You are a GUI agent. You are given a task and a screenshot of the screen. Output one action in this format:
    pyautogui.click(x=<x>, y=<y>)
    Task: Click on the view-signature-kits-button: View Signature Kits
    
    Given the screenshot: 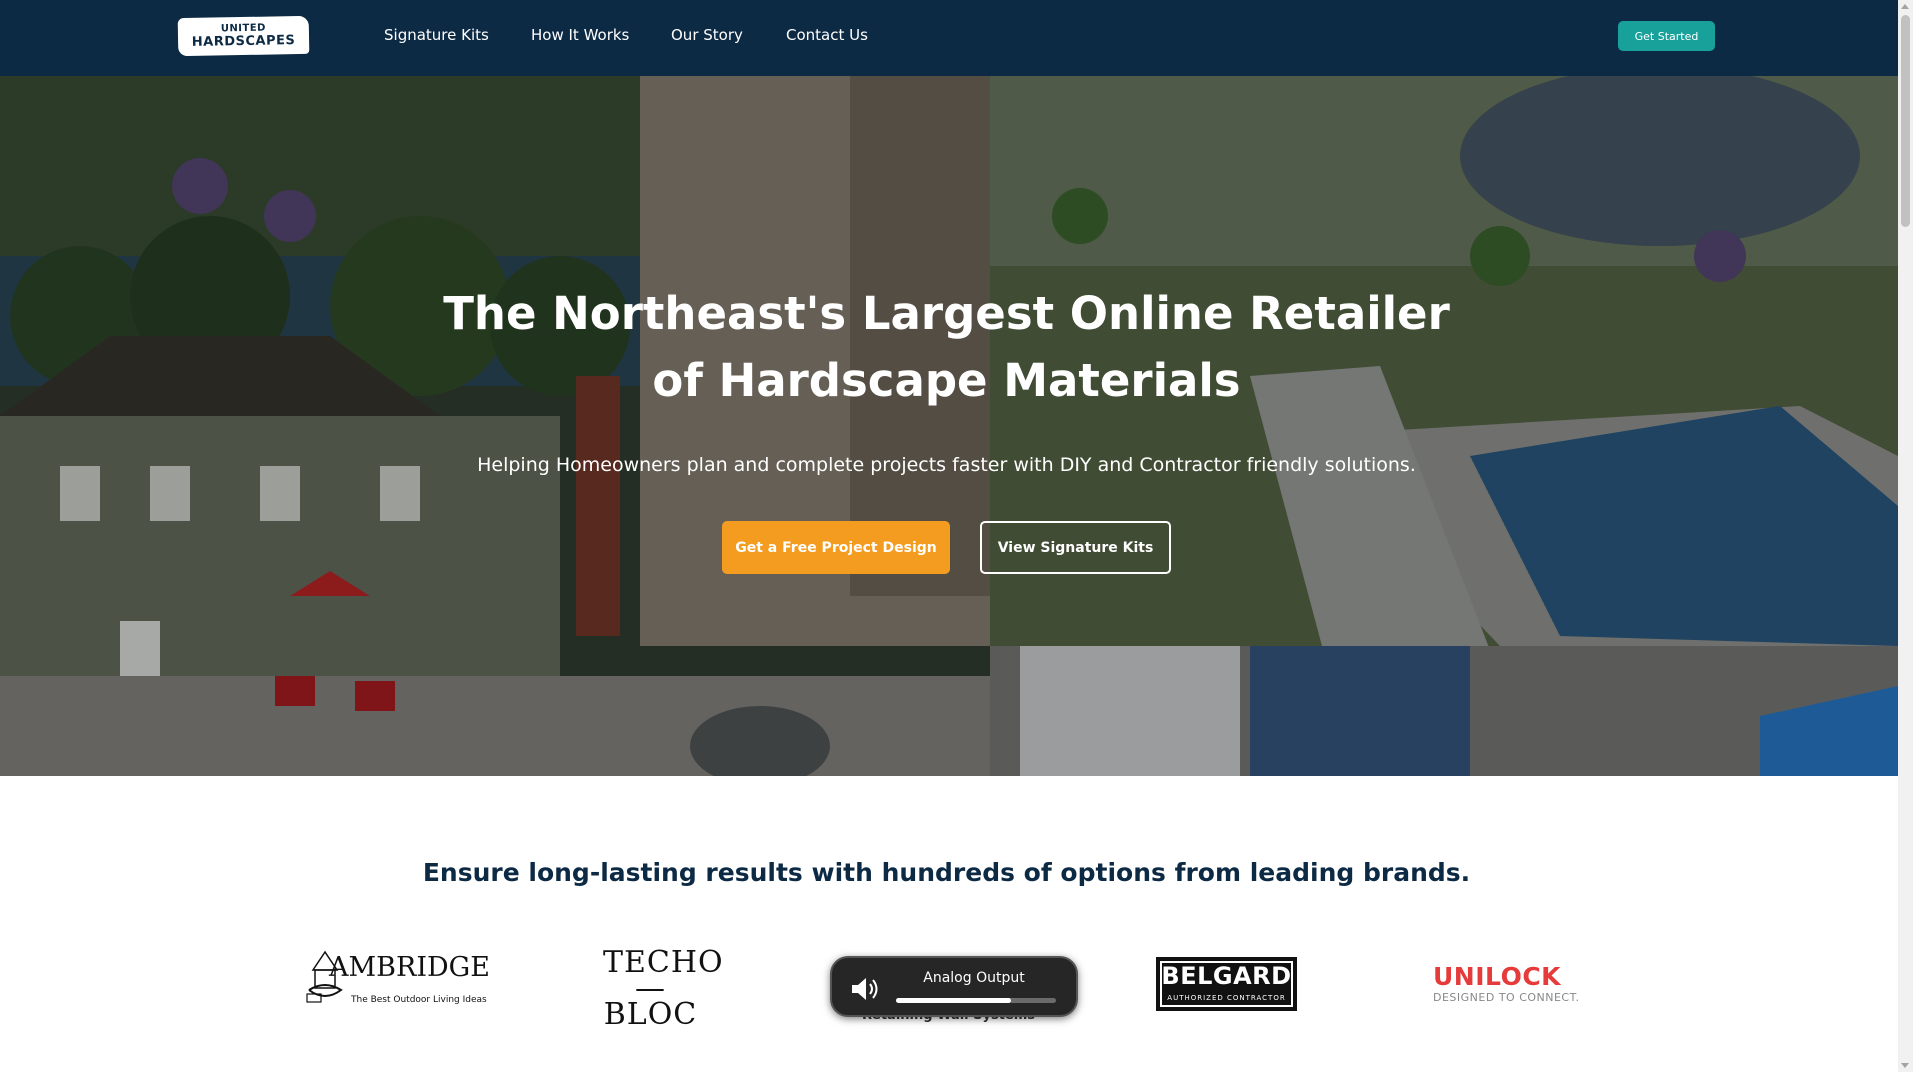 What is the action you would take?
    pyautogui.click(x=1075, y=547)
    